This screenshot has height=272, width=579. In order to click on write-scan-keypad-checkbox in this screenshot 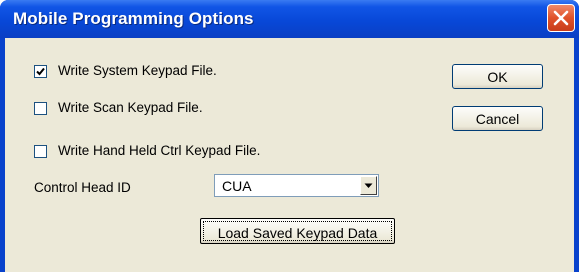, I will do `click(40, 108)`.